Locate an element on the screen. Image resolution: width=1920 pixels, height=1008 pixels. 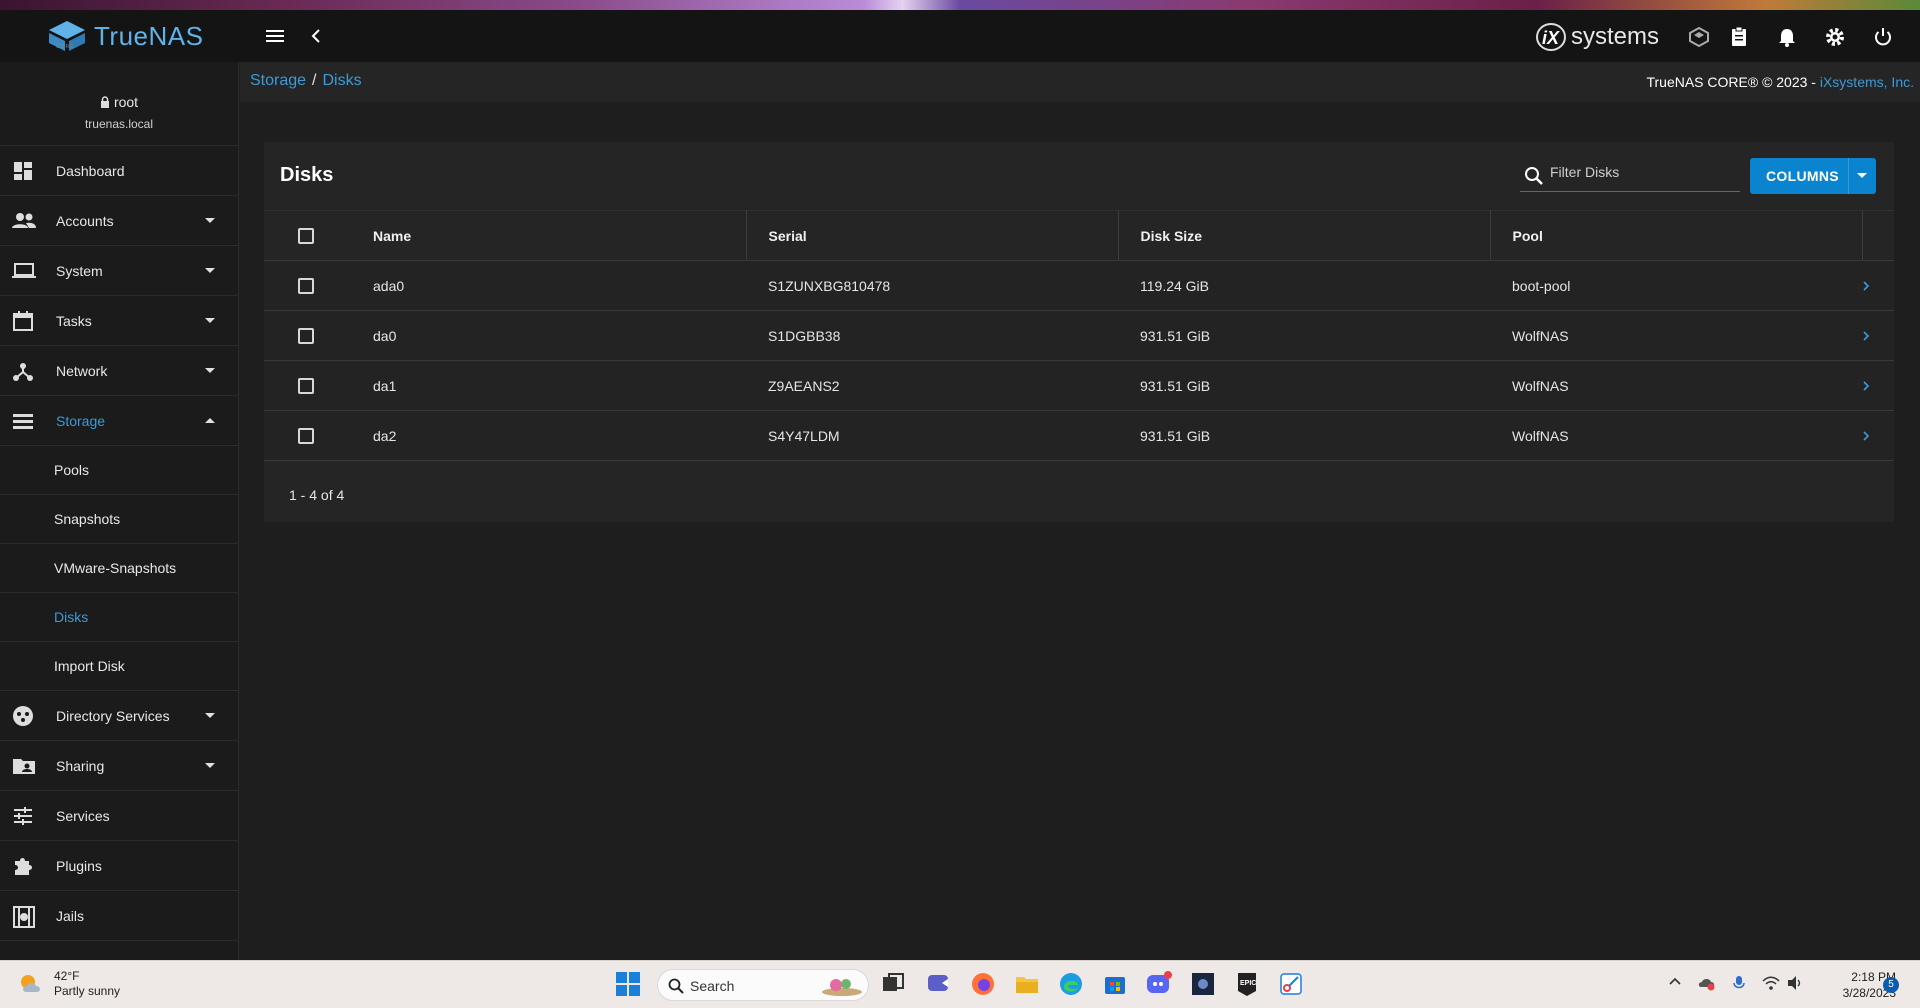
cell-serial: Z9AEANS2 is located at coordinates (932, 385).